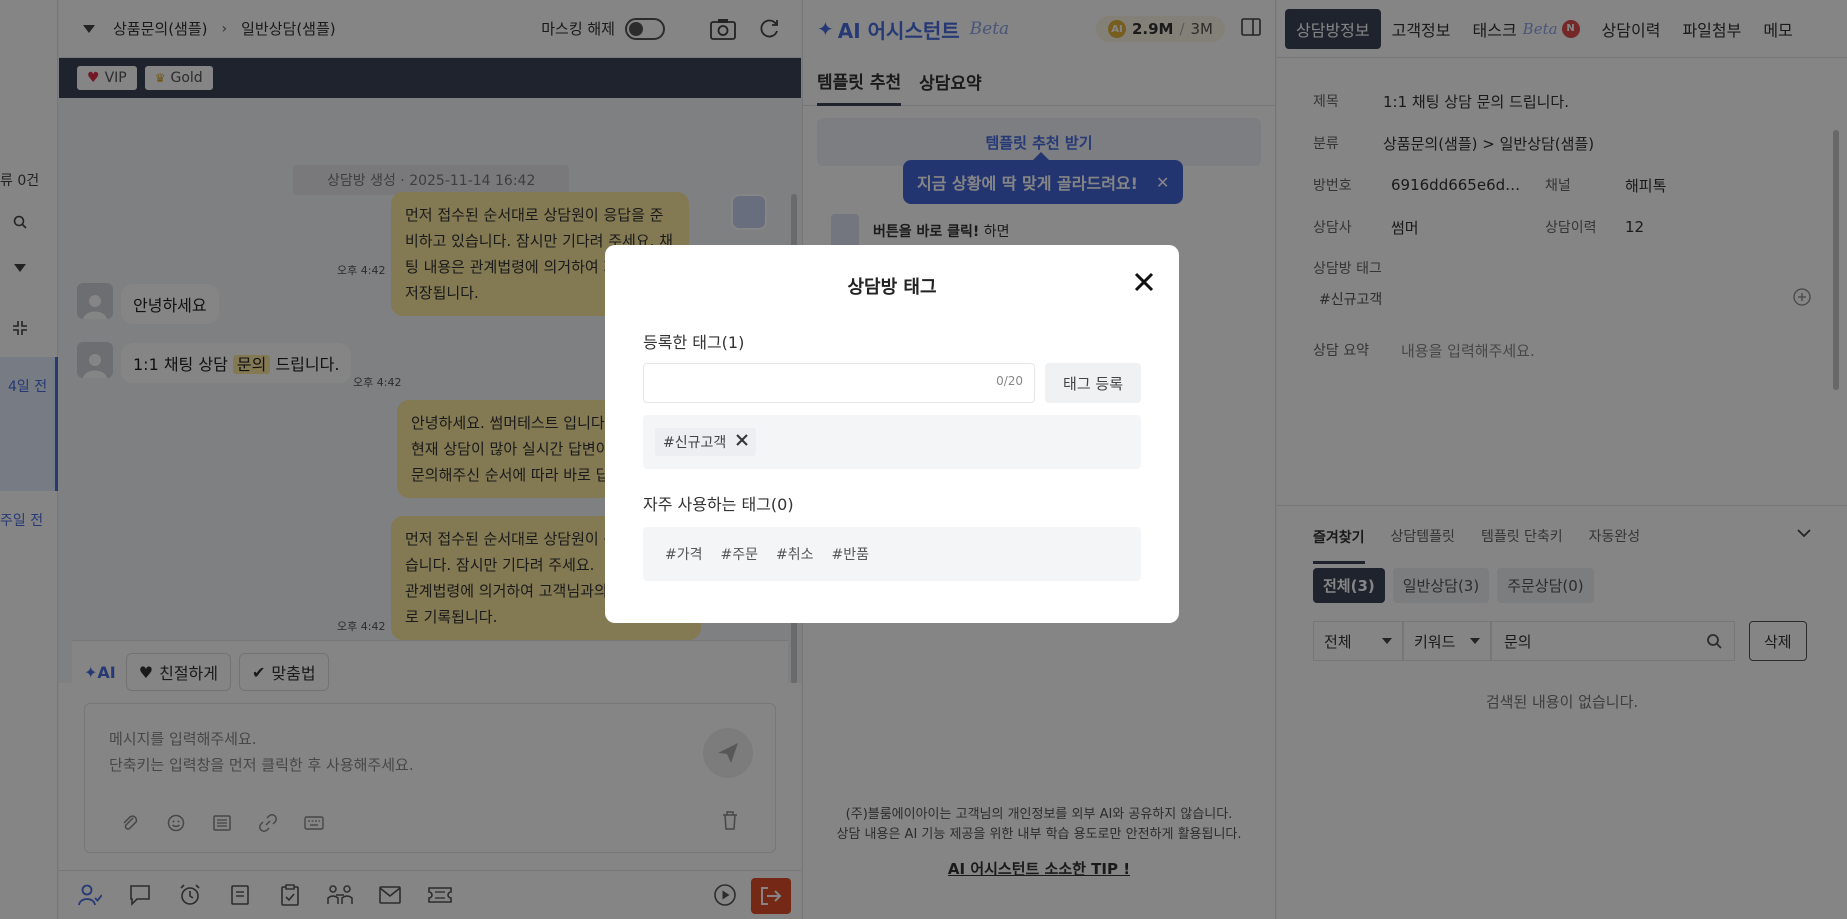 This screenshot has height=919, width=1847. What do you see at coordinates (1010, 381) in the screenshot?
I see `char-counter: 0/20` at bounding box center [1010, 381].